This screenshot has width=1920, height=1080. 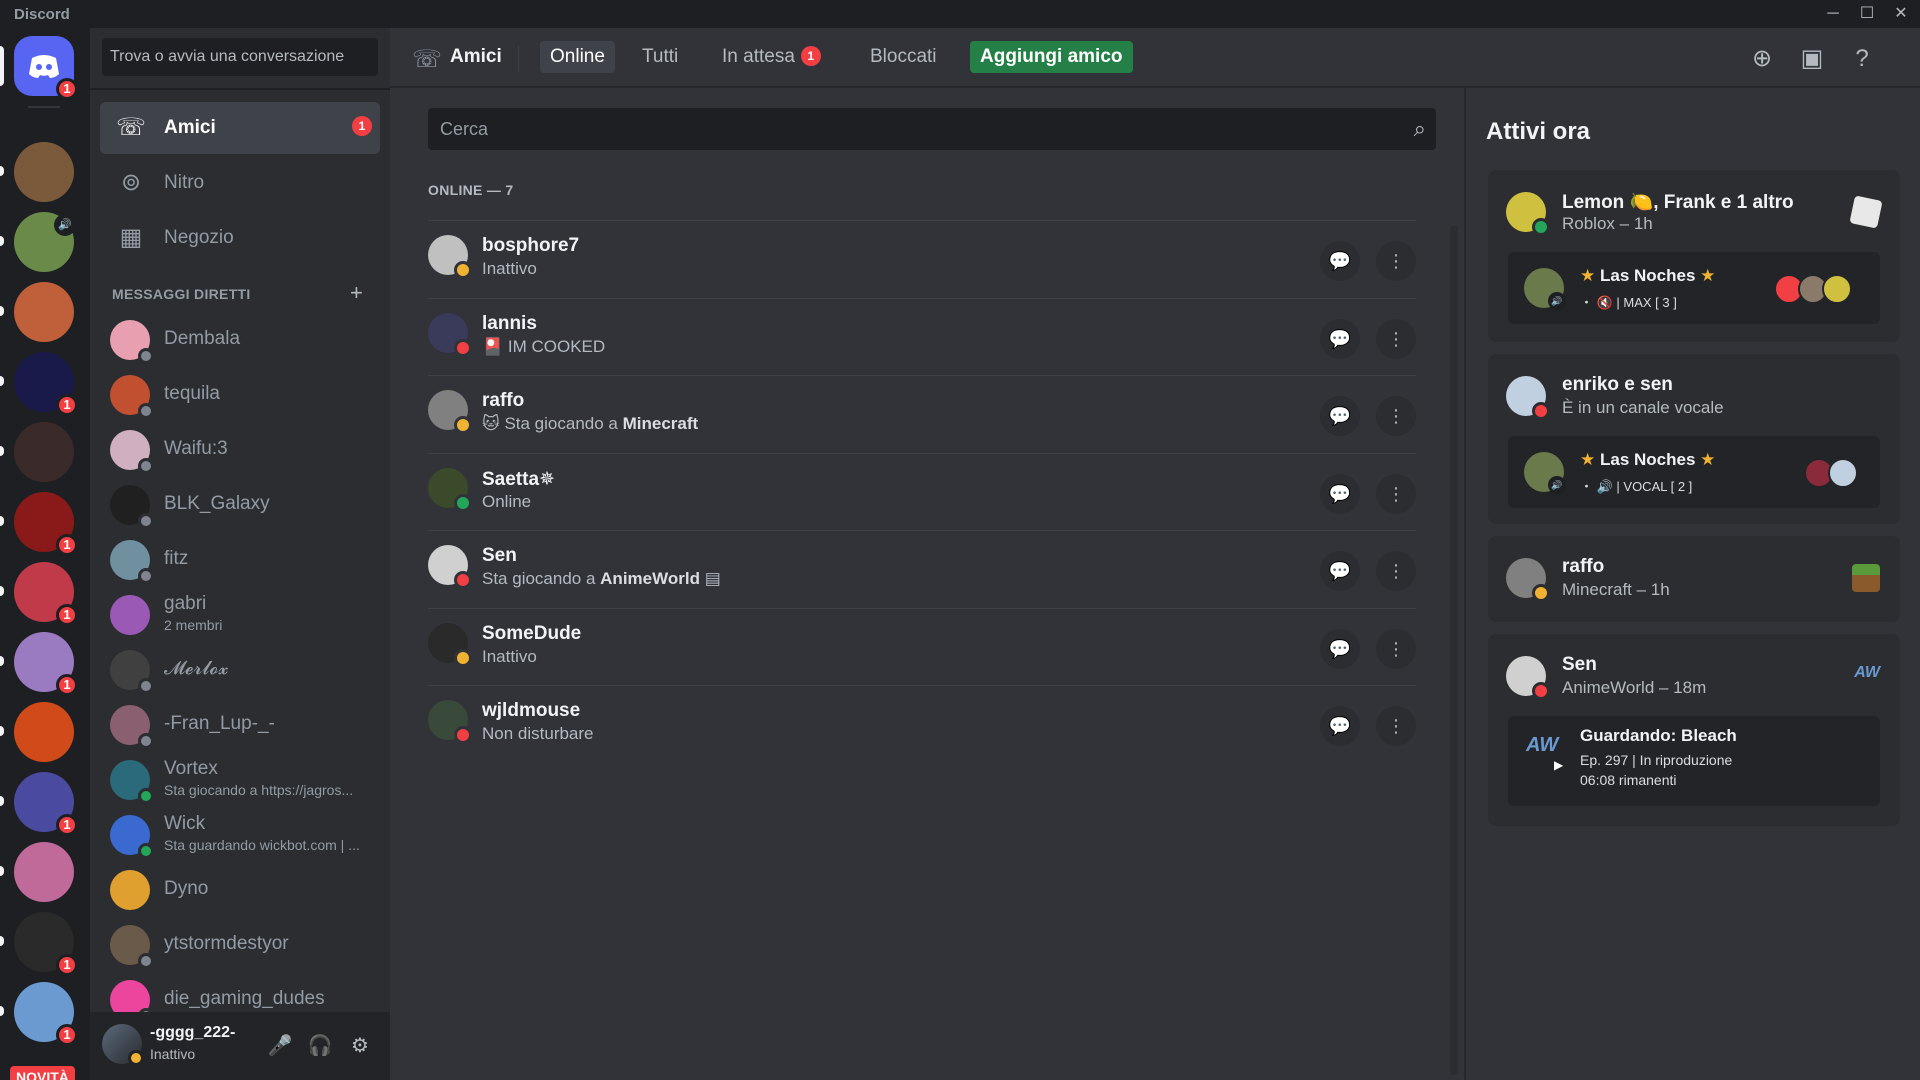 I want to click on server-icon-server-13: 1, so click(x=39, y=1014).